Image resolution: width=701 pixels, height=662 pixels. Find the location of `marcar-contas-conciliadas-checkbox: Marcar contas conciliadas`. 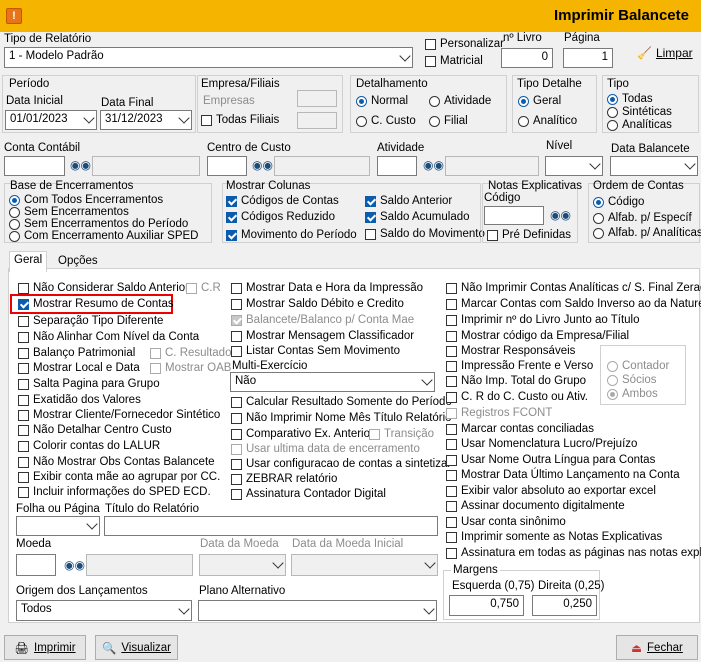

marcar-contas-conciliadas-checkbox: Marcar contas conciliadas is located at coordinates (520, 429).